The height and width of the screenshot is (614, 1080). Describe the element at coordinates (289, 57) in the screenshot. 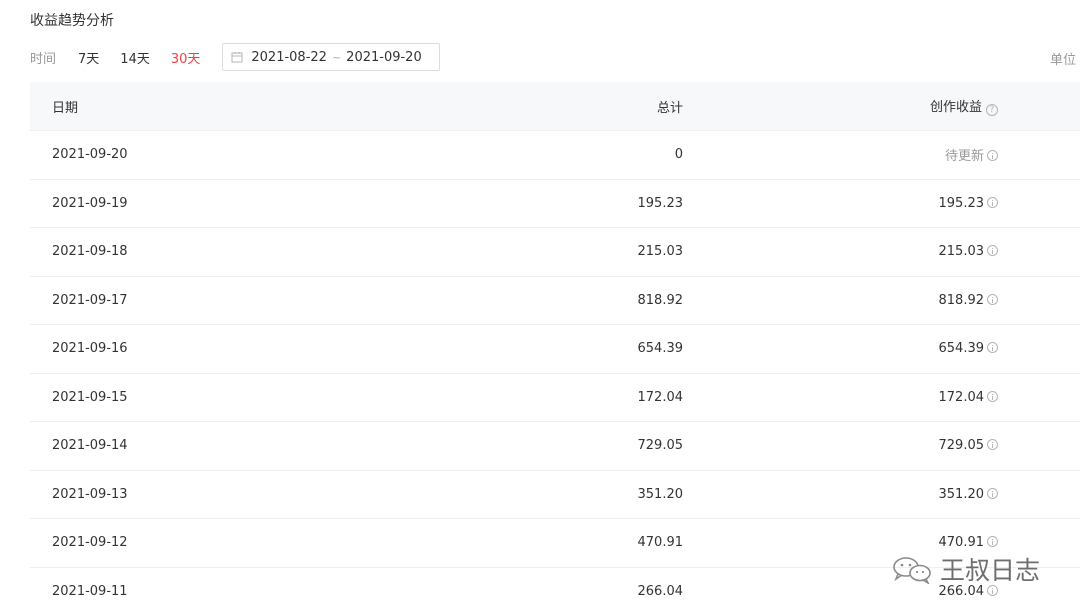

I see `date-range-start: 2021-08-22` at that location.